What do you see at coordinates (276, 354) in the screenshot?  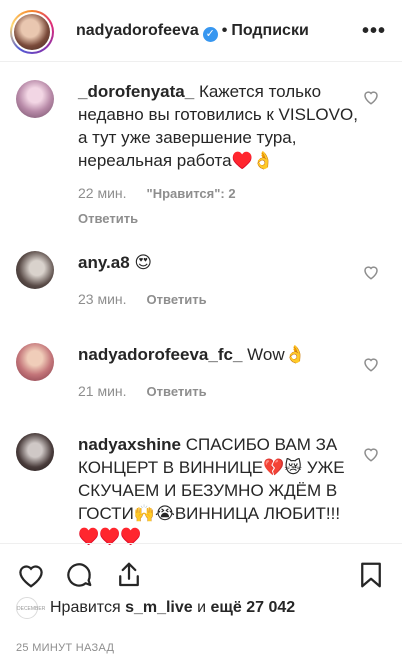 I see `comment-text: Wow👌` at bounding box center [276, 354].